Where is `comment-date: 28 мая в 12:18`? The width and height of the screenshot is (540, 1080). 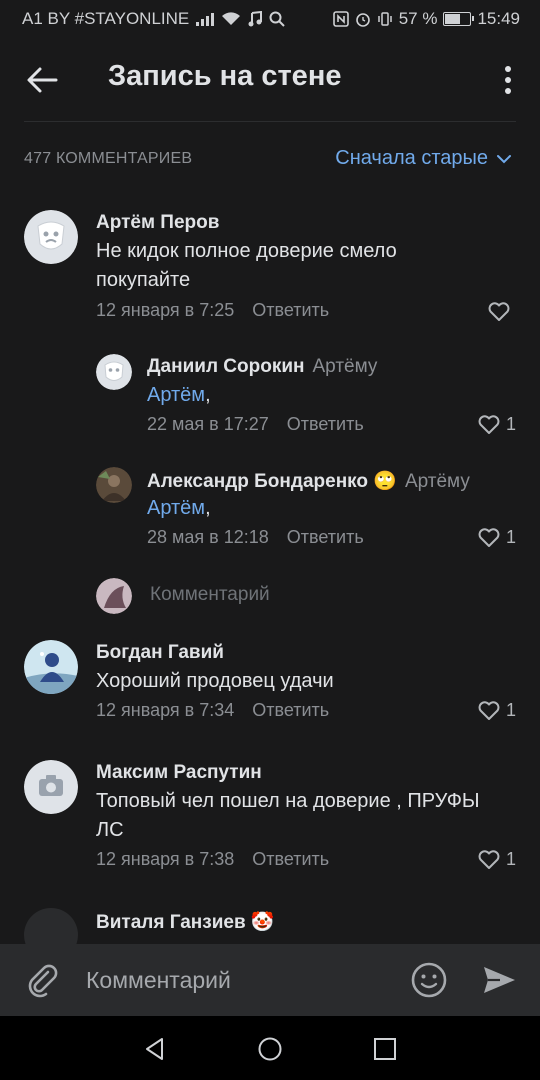 comment-date: 28 мая в 12:18 is located at coordinates (208, 537).